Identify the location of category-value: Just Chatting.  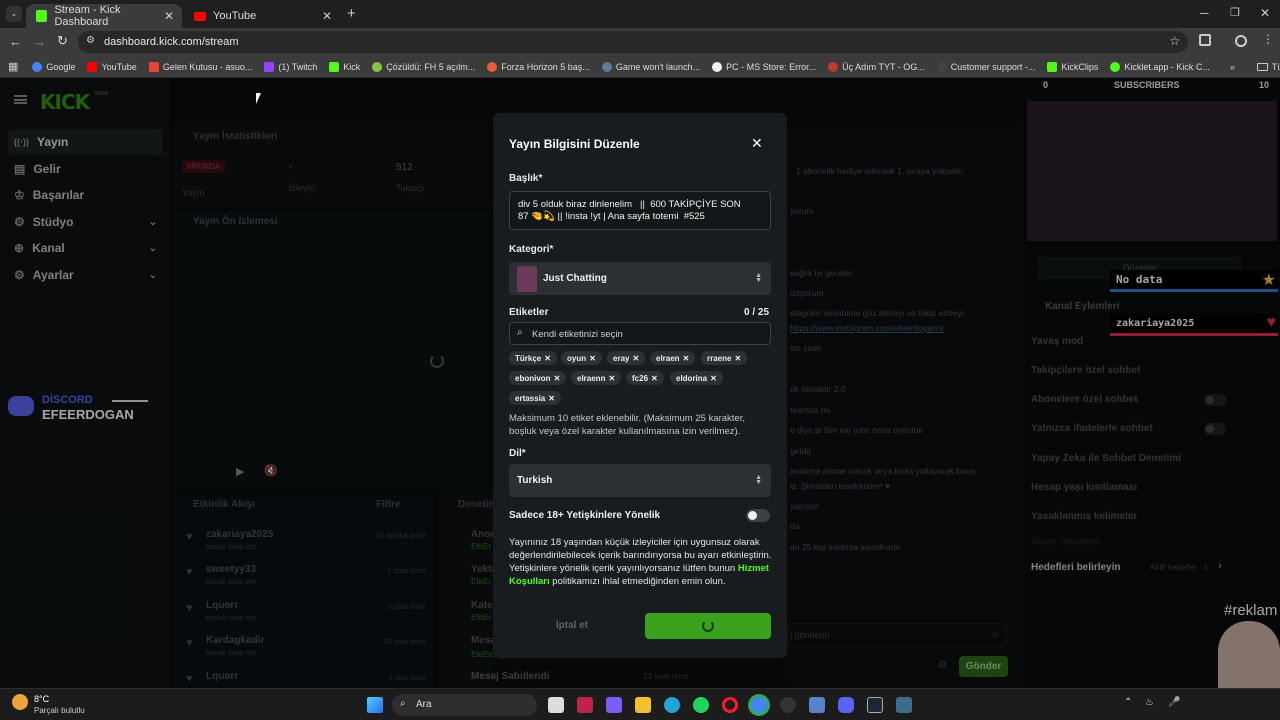
(575, 278).